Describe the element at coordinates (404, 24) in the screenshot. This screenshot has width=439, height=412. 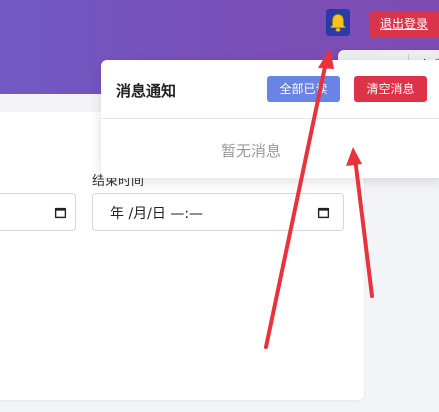
I see `logout-button: 退出登录` at that location.